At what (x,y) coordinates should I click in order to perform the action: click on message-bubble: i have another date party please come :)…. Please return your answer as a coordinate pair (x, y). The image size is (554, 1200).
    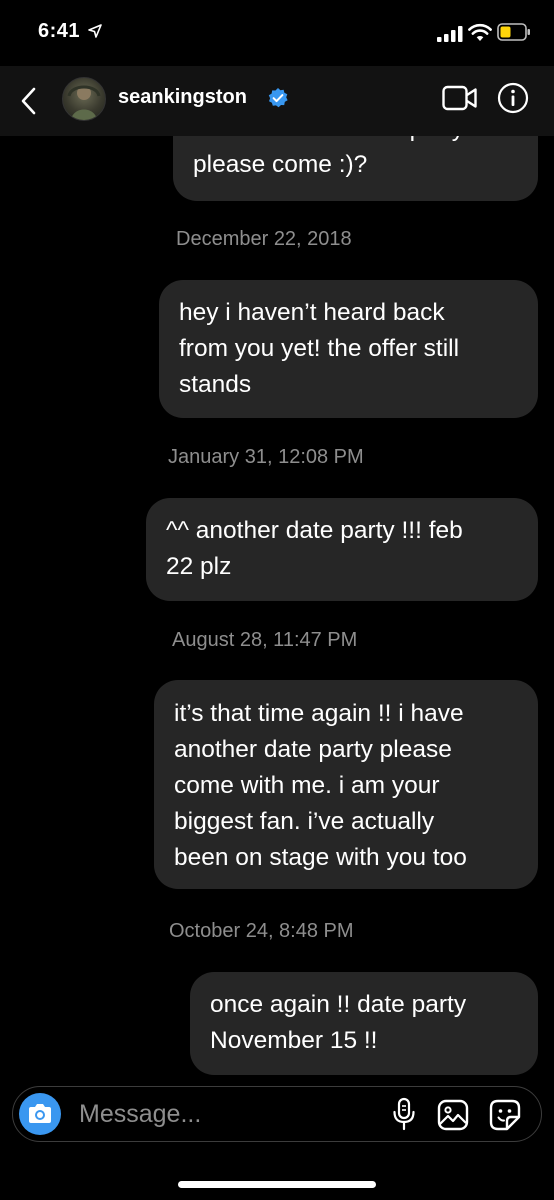
    Looking at the image, I should click on (355, 168).